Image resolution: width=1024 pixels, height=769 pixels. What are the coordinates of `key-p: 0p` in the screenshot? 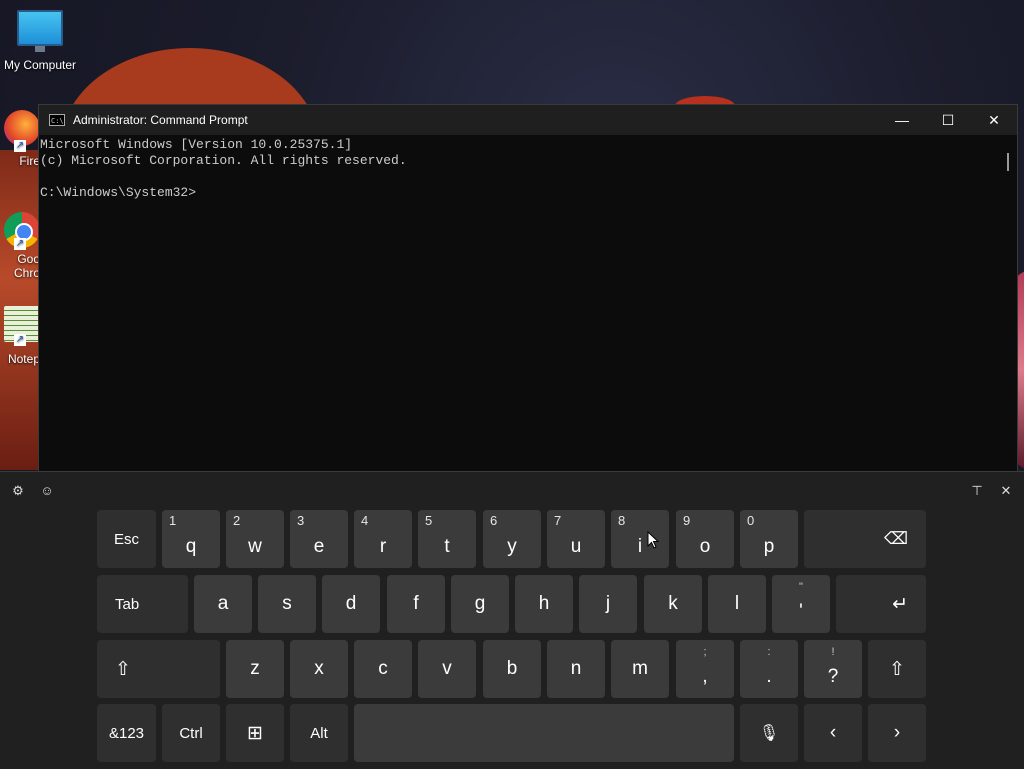 It's located at (769, 539).